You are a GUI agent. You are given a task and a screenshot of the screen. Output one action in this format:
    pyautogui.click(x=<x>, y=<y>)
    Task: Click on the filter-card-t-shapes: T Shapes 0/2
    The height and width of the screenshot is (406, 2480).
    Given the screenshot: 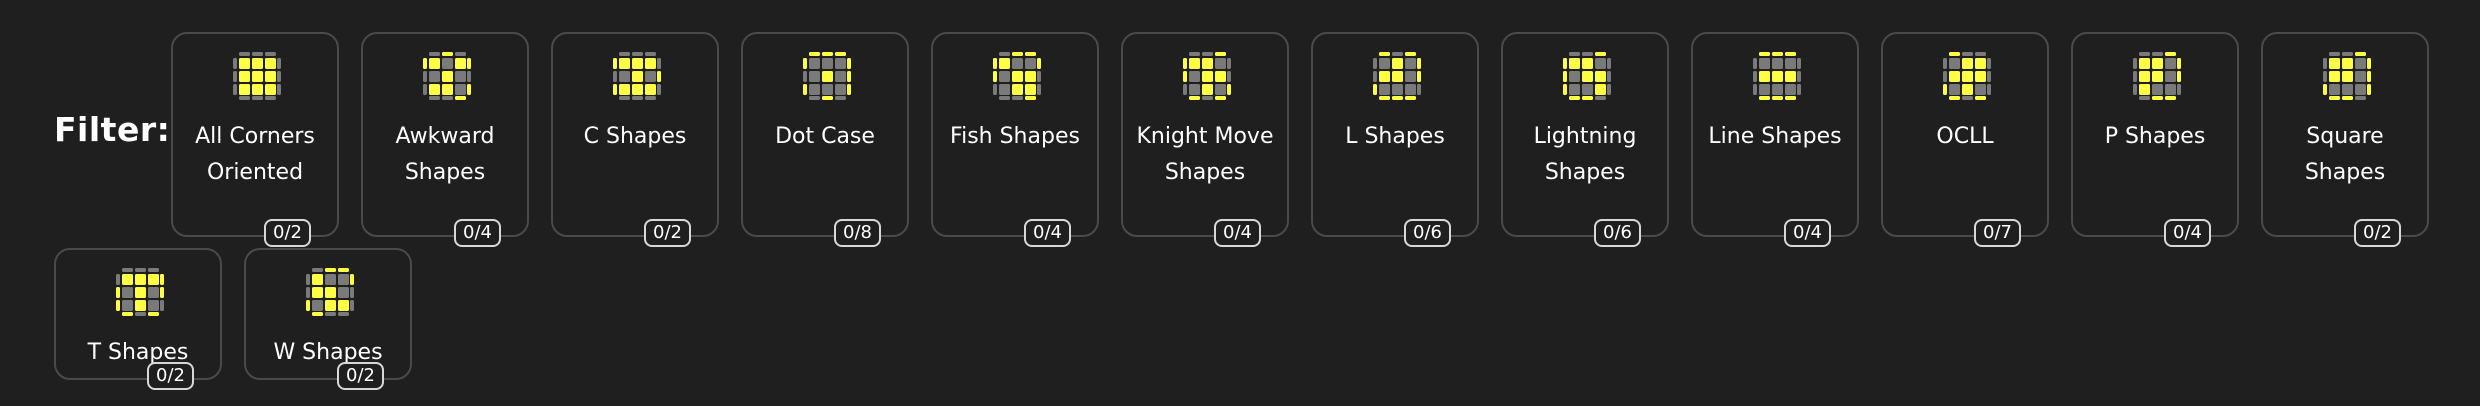 What is the action you would take?
    pyautogui.click(x=138, y=319)
    